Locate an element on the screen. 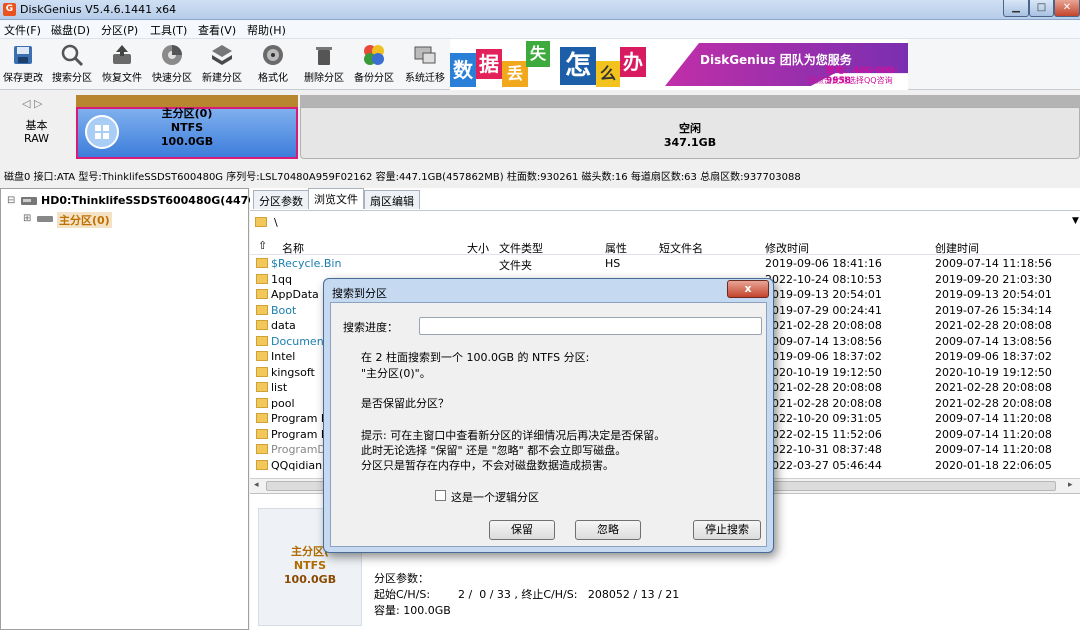  banner-tile: 丢 is located at coordinates (515, 74).